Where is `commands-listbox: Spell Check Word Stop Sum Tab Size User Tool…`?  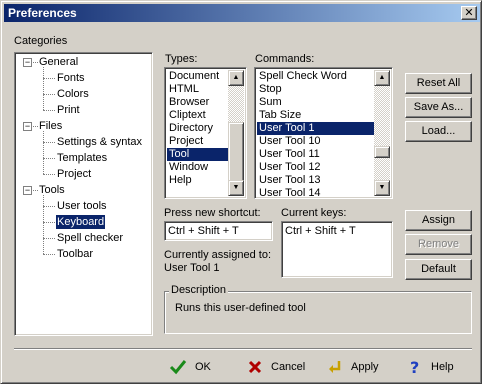
commands-listbox: Spell Check Word Stop Sum Tab Size User Tool… is located at coordinates (323, 133).